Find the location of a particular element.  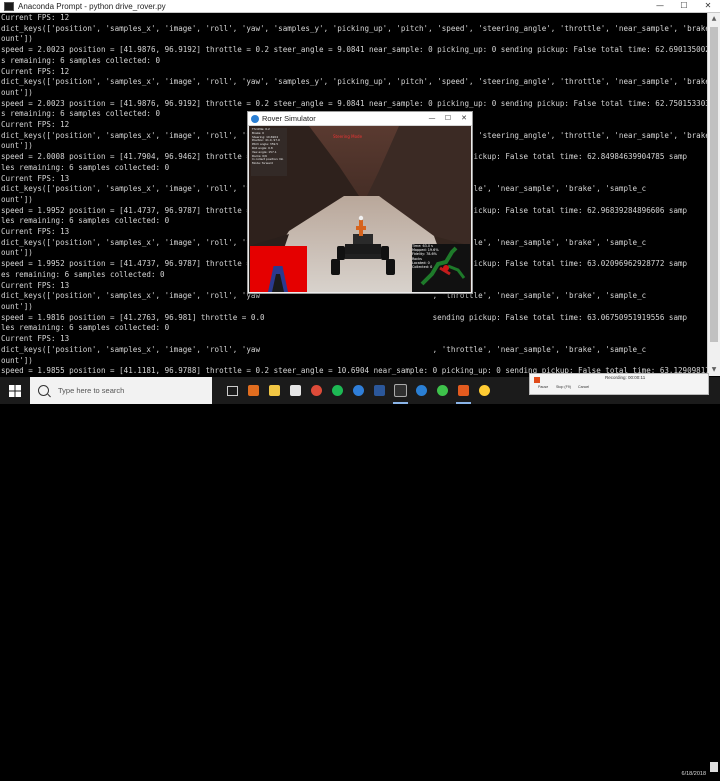

scroll-up-icon: ▲ is located at coordinates (714, 19).